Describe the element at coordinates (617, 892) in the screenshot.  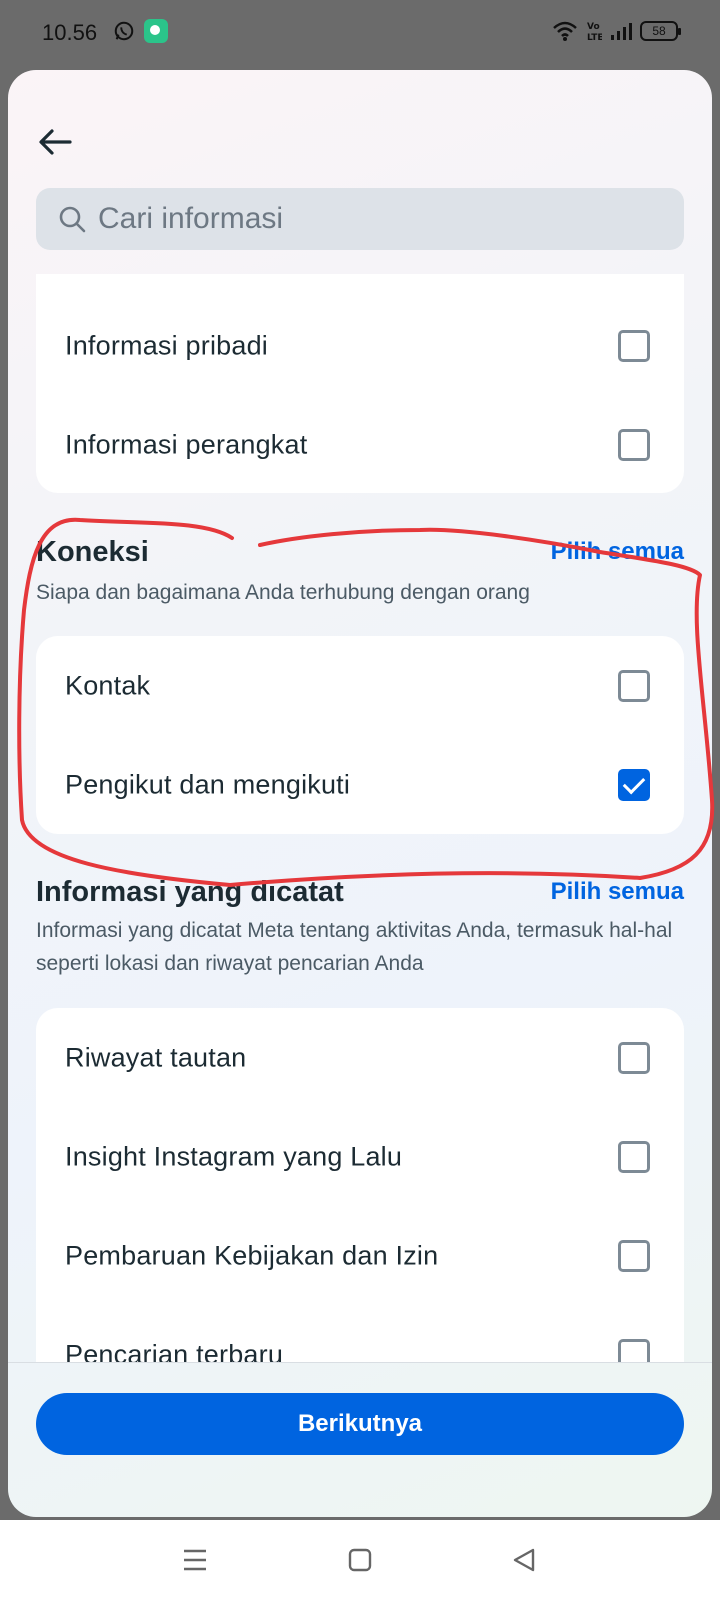
I see `select-all-logged-button: Pilih semua` at that location.